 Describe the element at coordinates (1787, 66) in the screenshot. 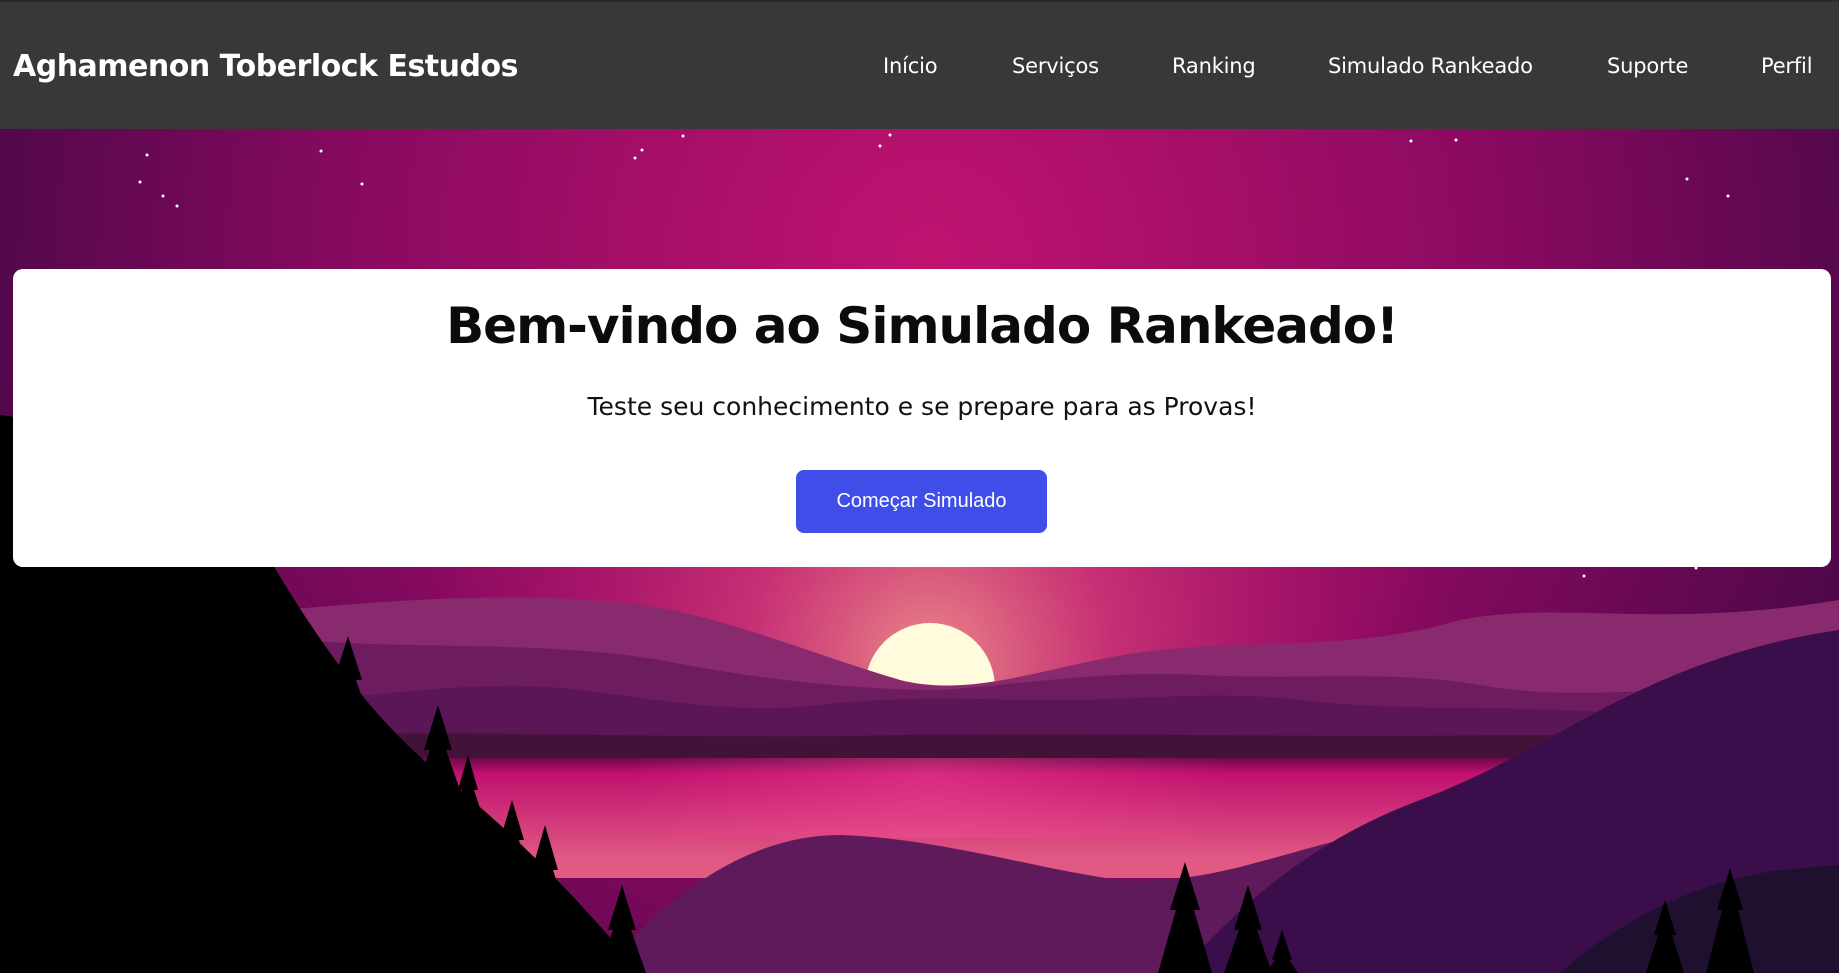

I see `nav-link-perfil: Perfil` at that location.